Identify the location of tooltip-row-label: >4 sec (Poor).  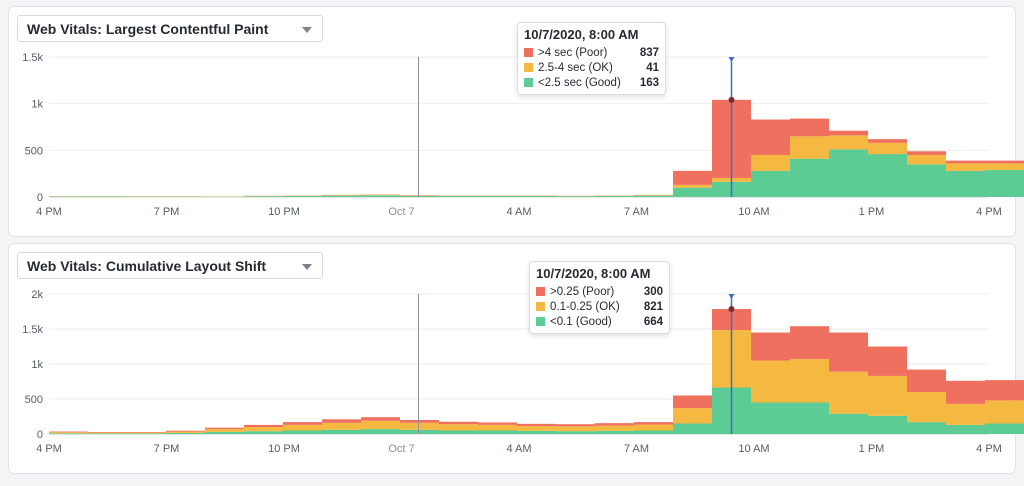
(573, 52).